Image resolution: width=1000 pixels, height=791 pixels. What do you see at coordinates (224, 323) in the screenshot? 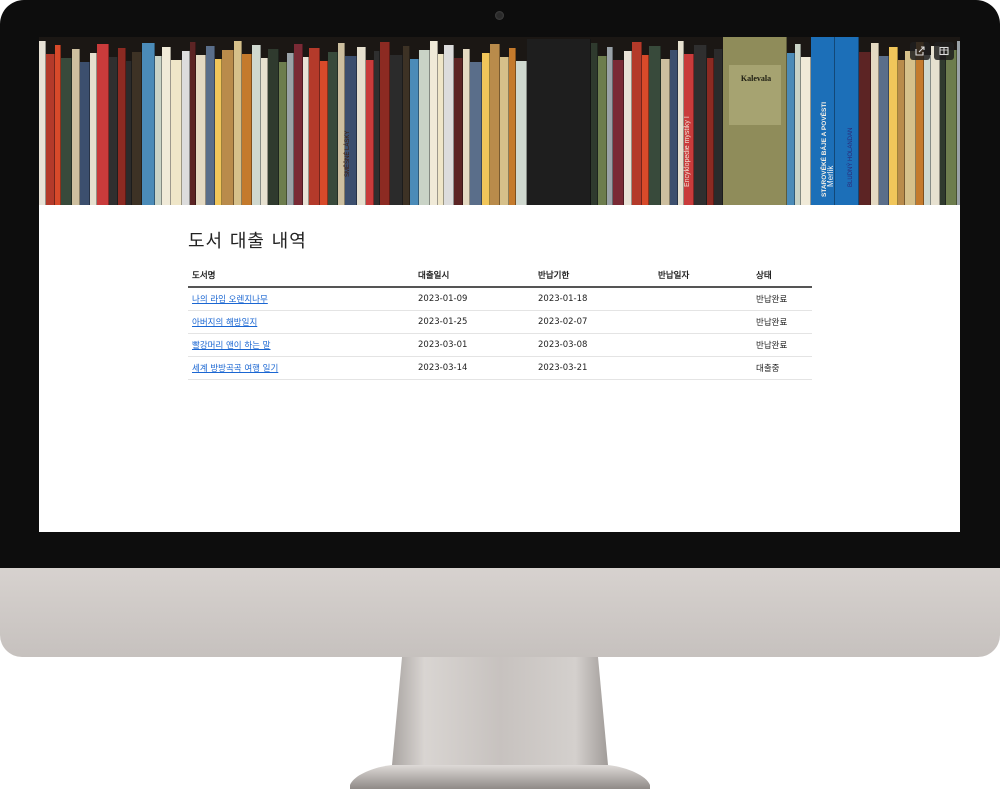
I see `book-title-link: 아버지의 해방일지` at bounding box center [224, 323].